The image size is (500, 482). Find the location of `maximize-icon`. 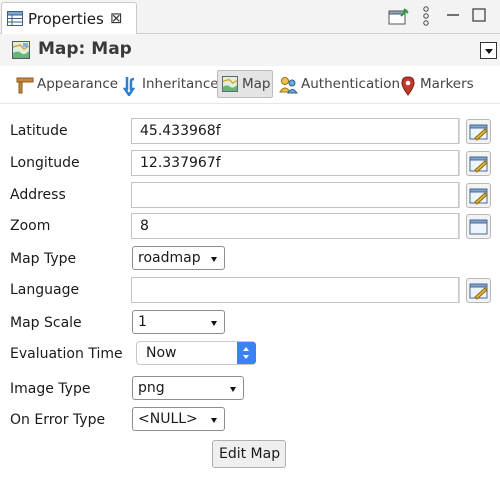

maximize-icon is located at coordinates (479, 15).